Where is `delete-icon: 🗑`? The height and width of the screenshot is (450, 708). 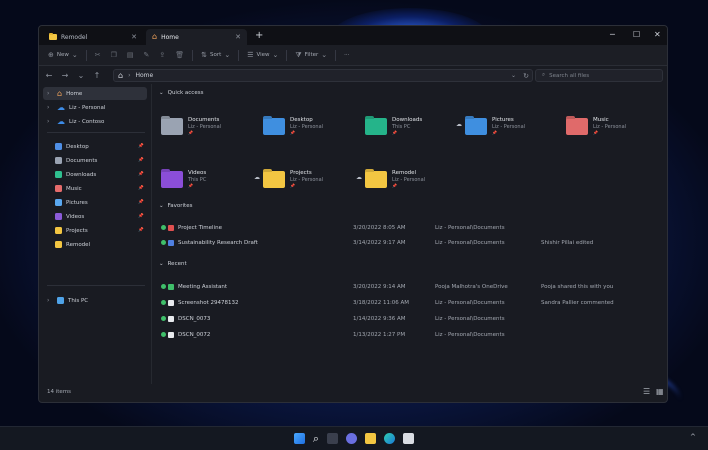
delete-icon: 🗑 is located at coordinates (179, 55).